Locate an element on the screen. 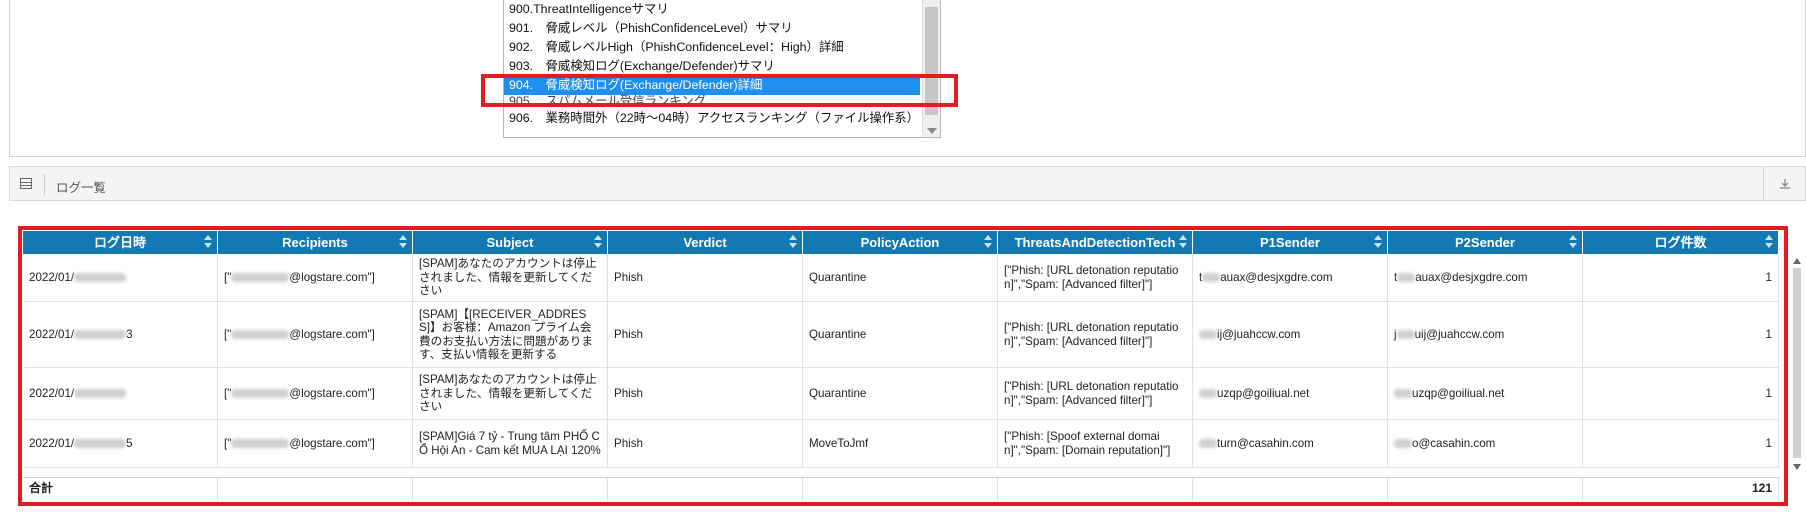 This screenshot has height=516, width=1806. cell-policy-action: MoveToJmf is located at coordinates (900, 443).